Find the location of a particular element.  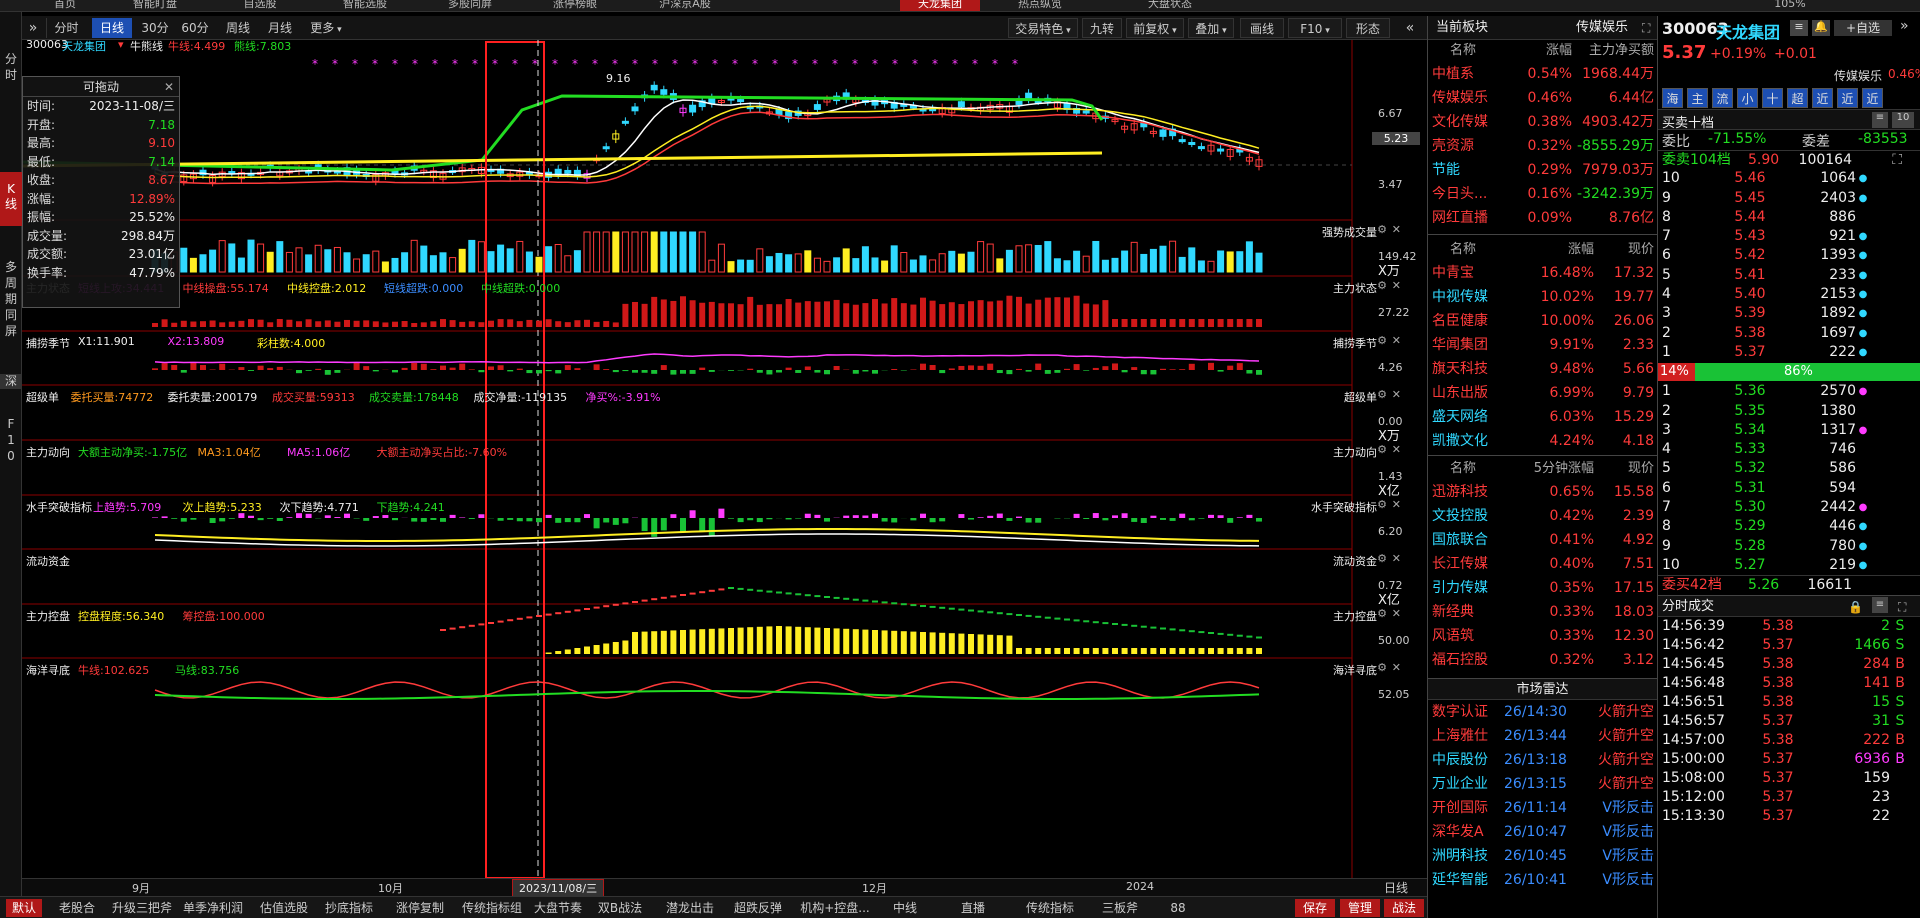

sector-row: 传媒娱乐 0.46% 6.44亿 is located at coordinates (1542, 98).